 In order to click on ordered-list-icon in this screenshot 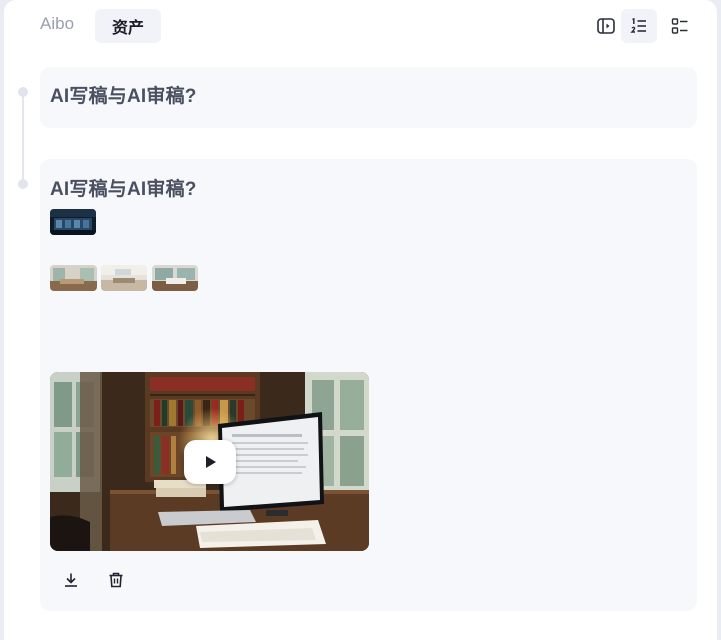, I will do `click(638, 25)`.